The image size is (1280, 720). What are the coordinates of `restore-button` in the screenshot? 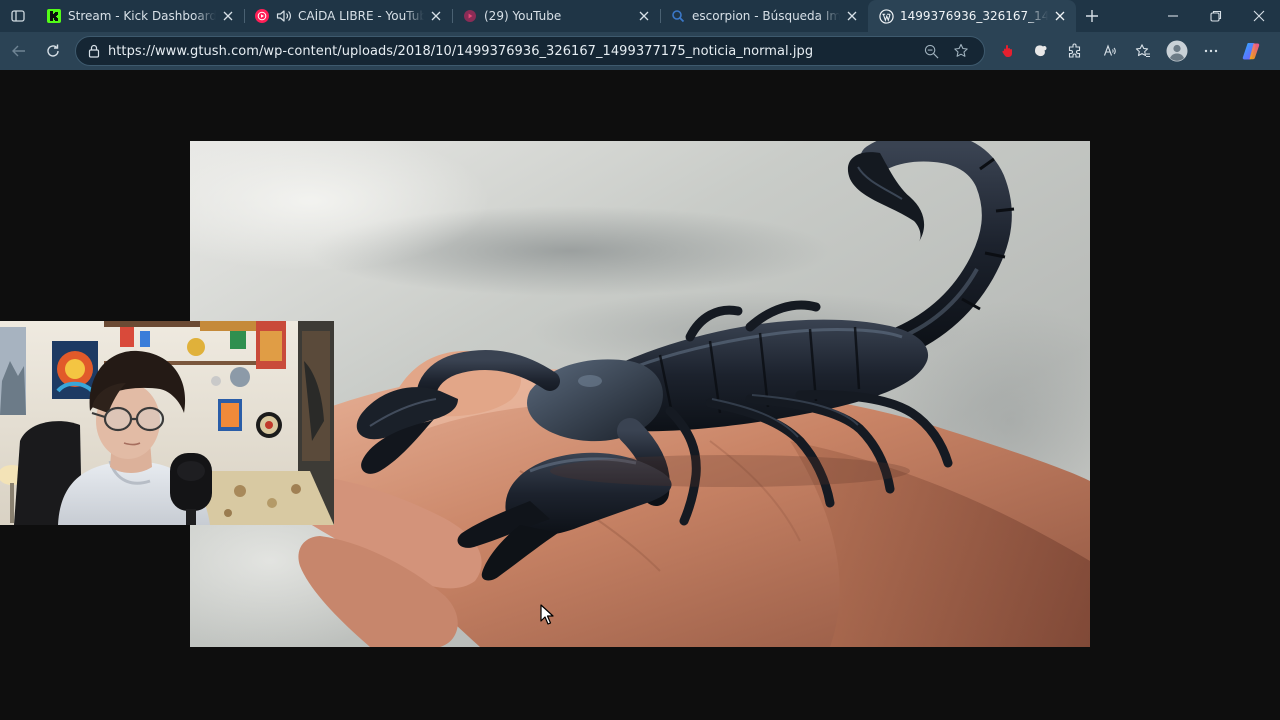 It's located at (1215, 16).